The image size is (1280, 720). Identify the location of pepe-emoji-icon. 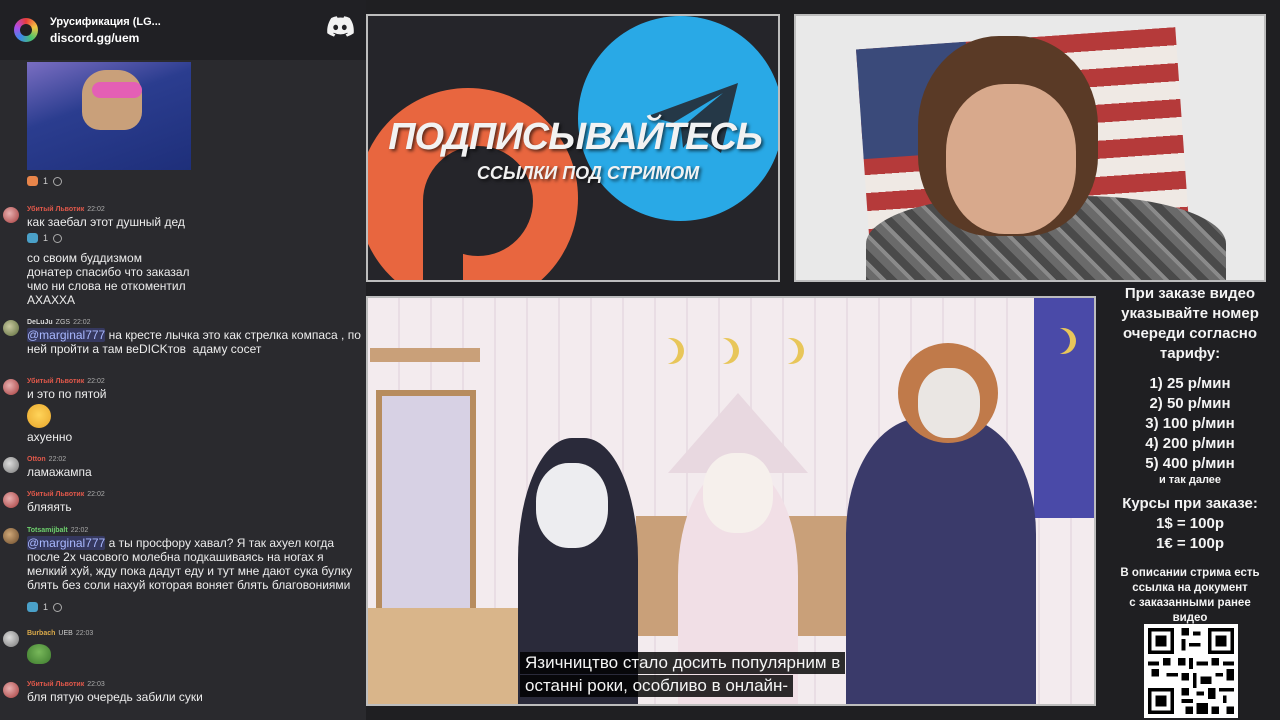
(39, 654).